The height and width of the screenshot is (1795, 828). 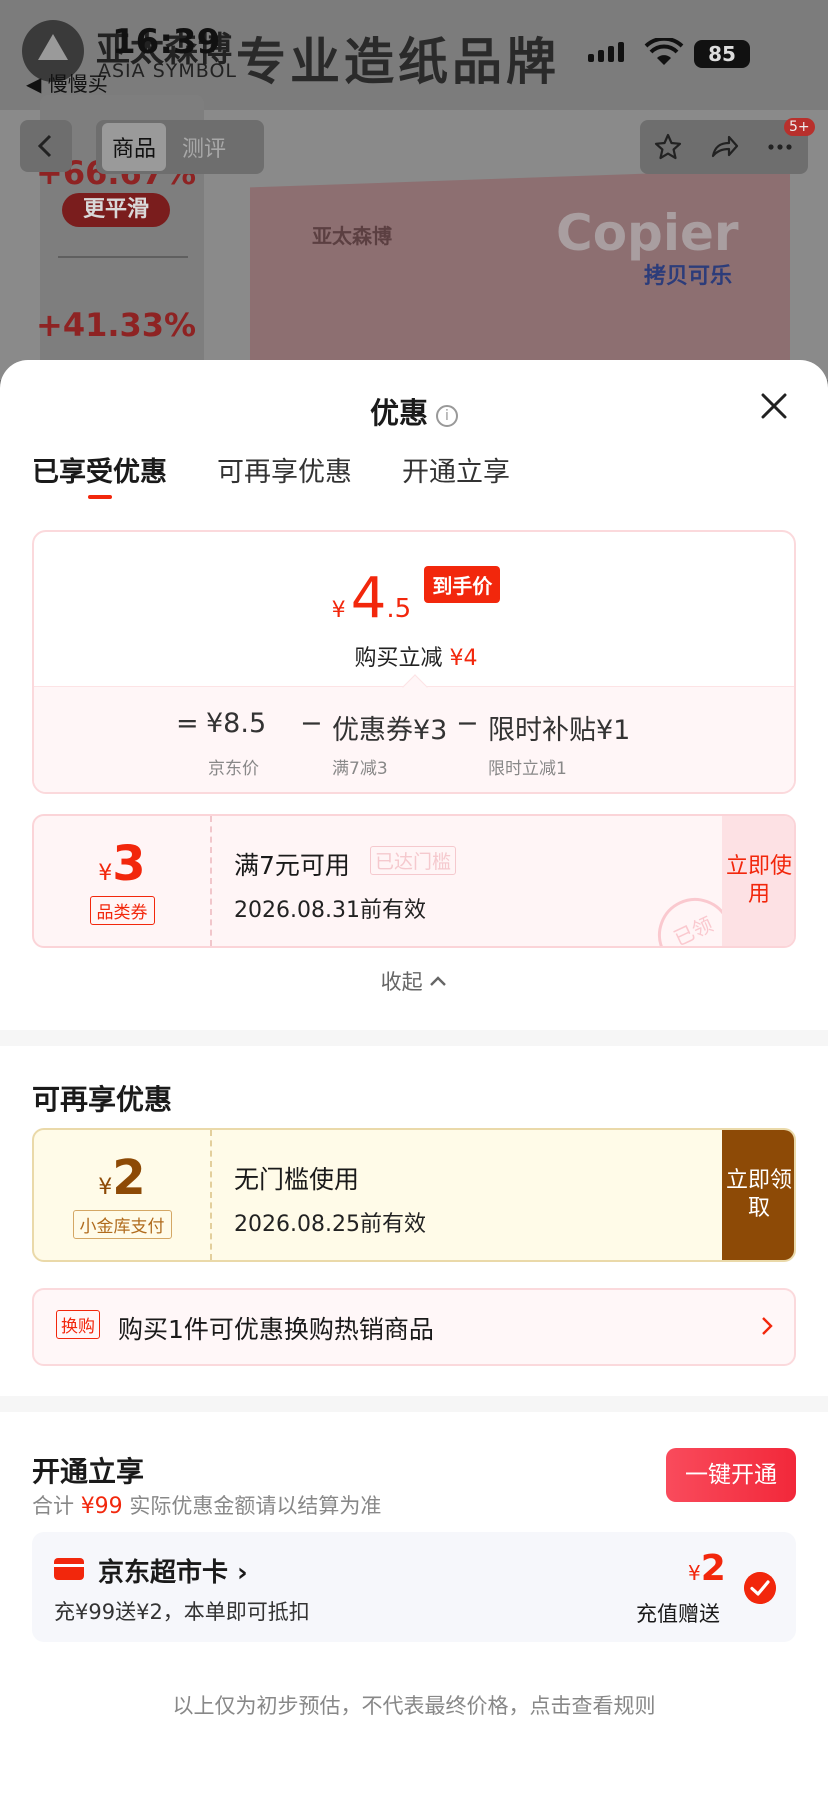 What do you see at coordinates (297, 1179) in the screenshot?
I see `coupon-condition: 无门槛使用` at bounding box center [297, 1179].